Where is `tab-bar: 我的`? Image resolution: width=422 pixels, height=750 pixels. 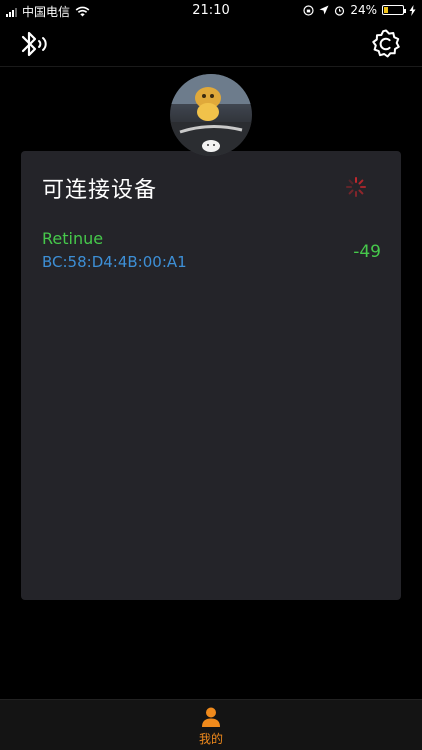 tab-bar: 我的 is located at coordinates (211, 724).